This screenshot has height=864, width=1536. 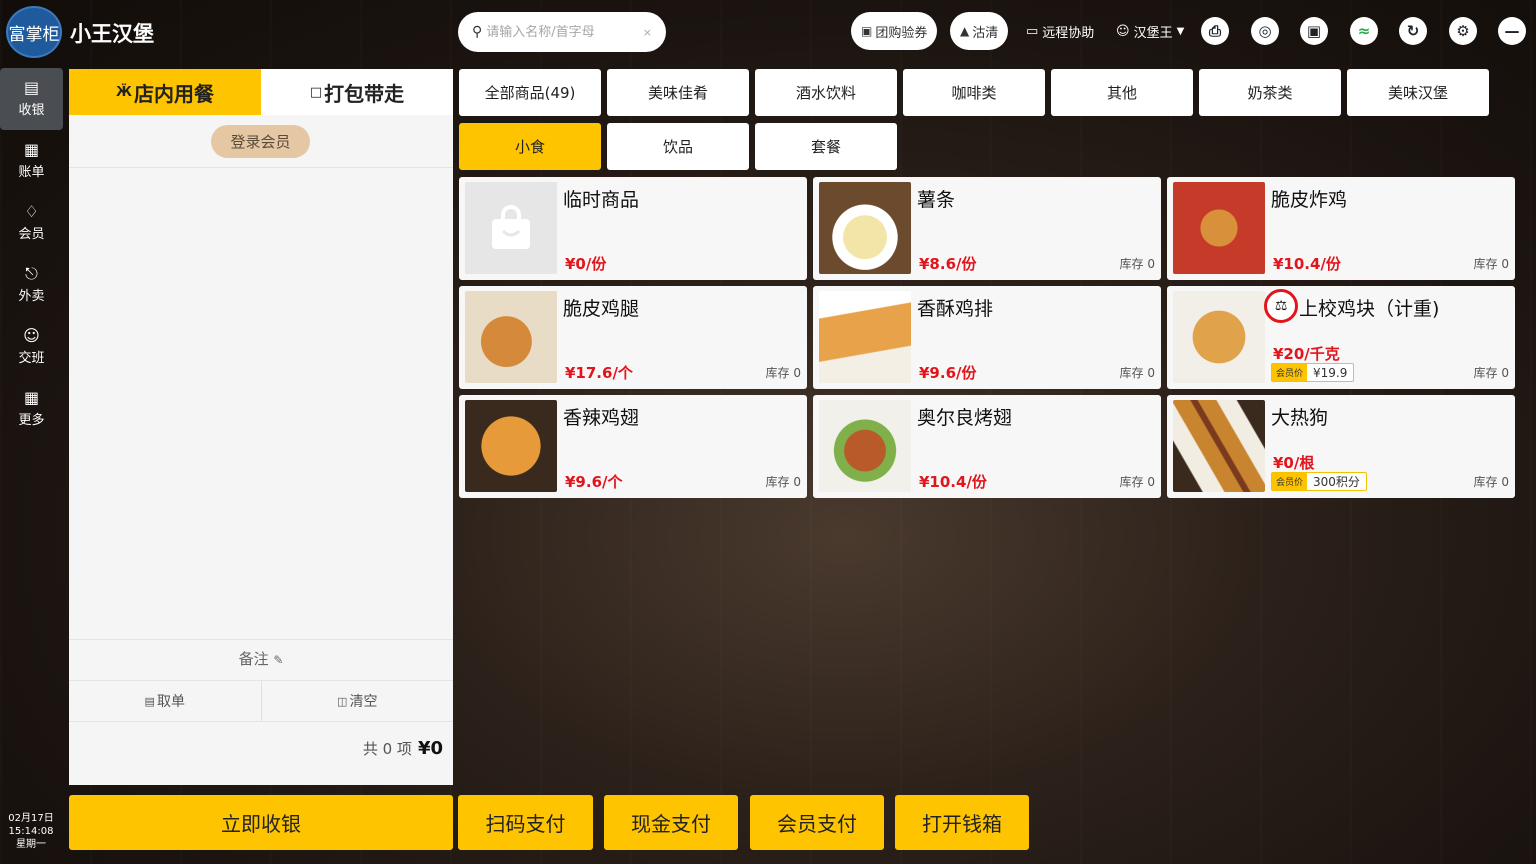 I want to click on chicken-leg-image, so click(x=511, y=337).